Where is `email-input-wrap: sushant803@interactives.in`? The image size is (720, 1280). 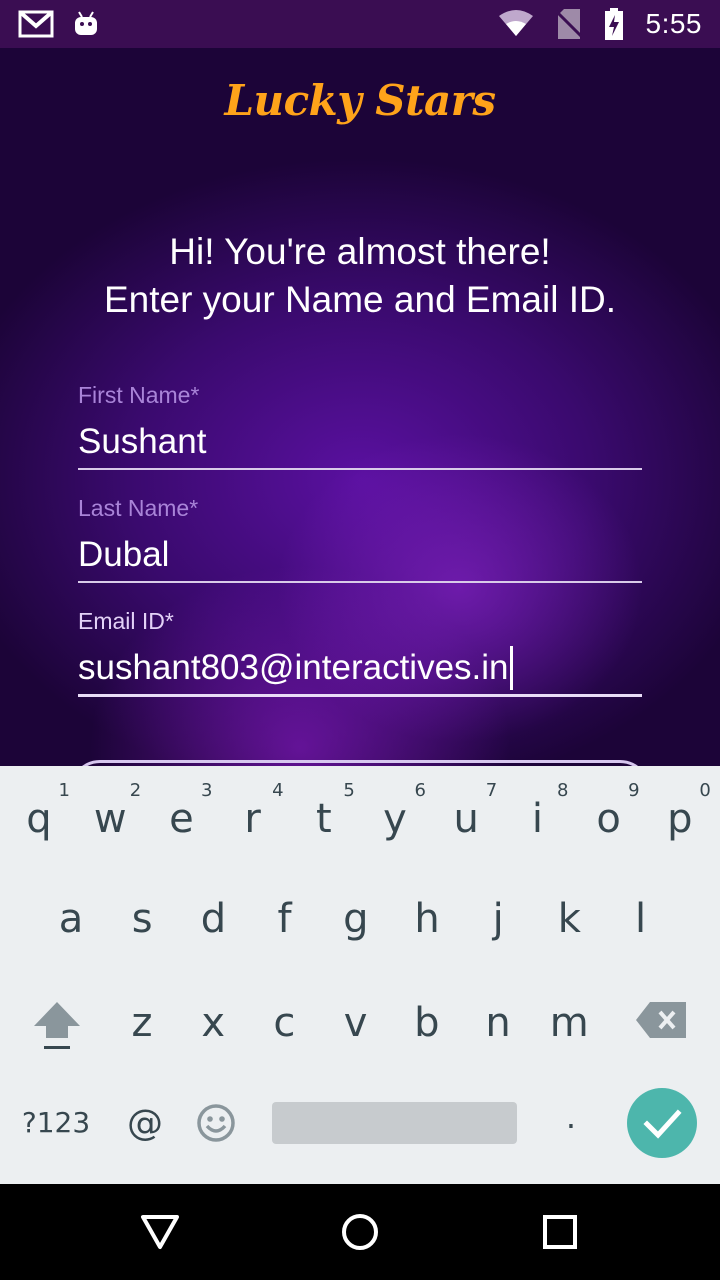 email-input-wrap: sushant803@interactives.in is located at coordinates (360, 668).